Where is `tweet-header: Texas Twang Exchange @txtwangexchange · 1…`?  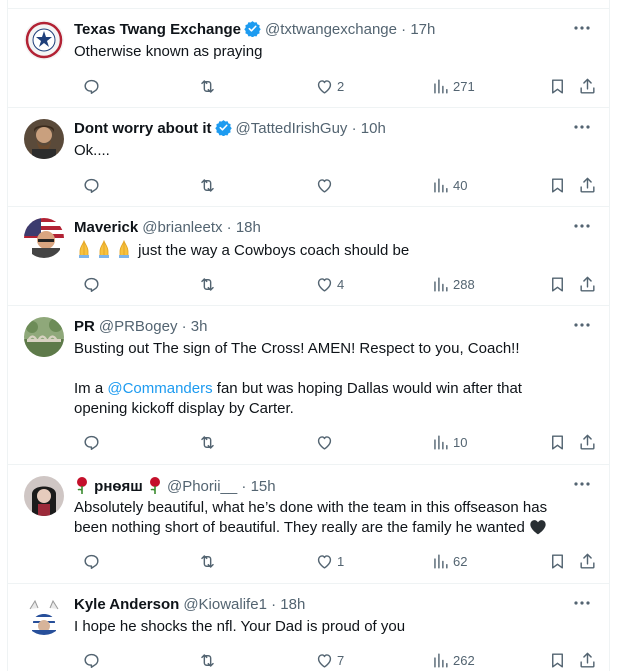
tweet-header: Texas Twang Exchange @txtwangexchange · 1… is located at coordinates (321, 30).